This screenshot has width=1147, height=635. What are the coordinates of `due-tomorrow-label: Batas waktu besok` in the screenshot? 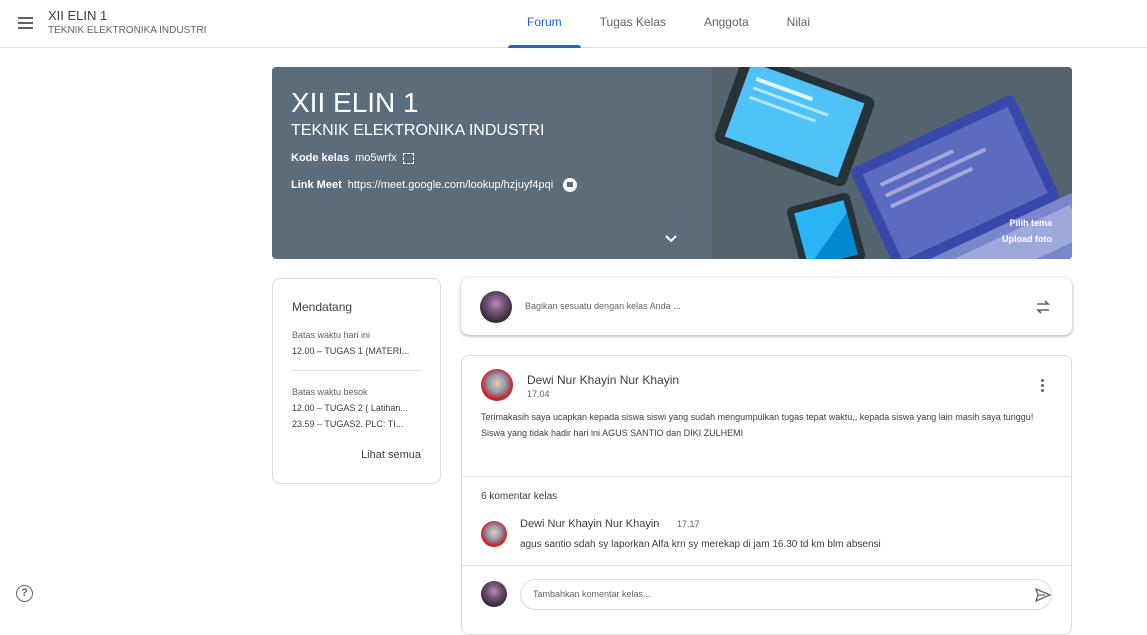 It's located at (330, 392).